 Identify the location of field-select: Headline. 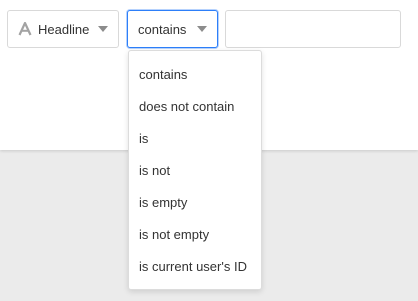
(63, 29).